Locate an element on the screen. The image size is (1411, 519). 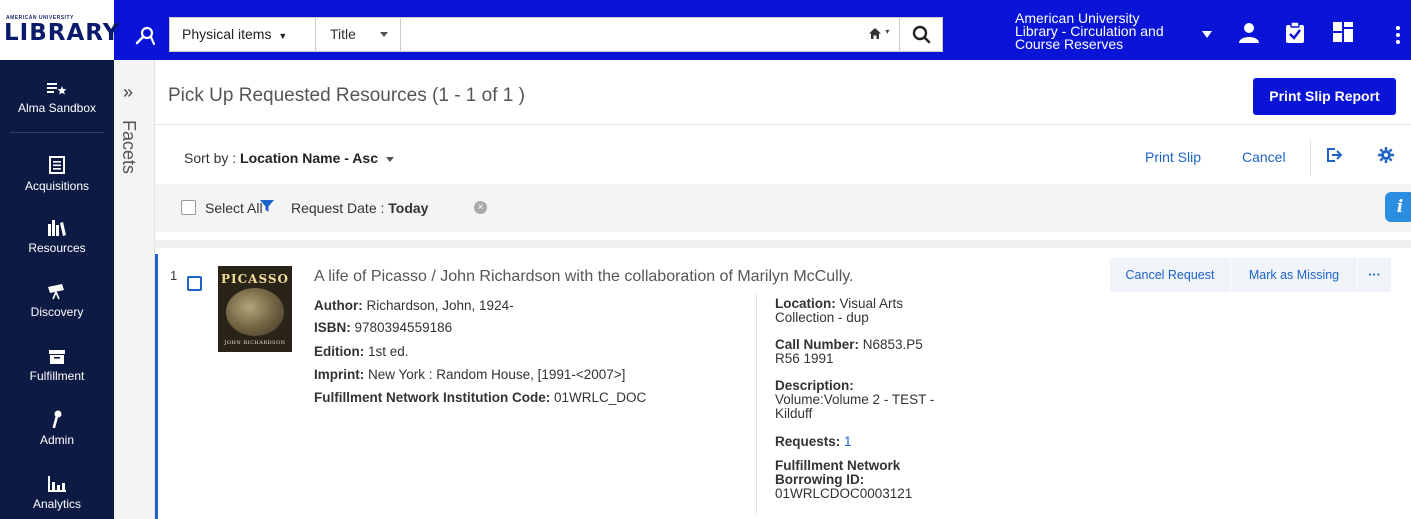
more-actions-button: ··· is located at coordinates (1374, 275).